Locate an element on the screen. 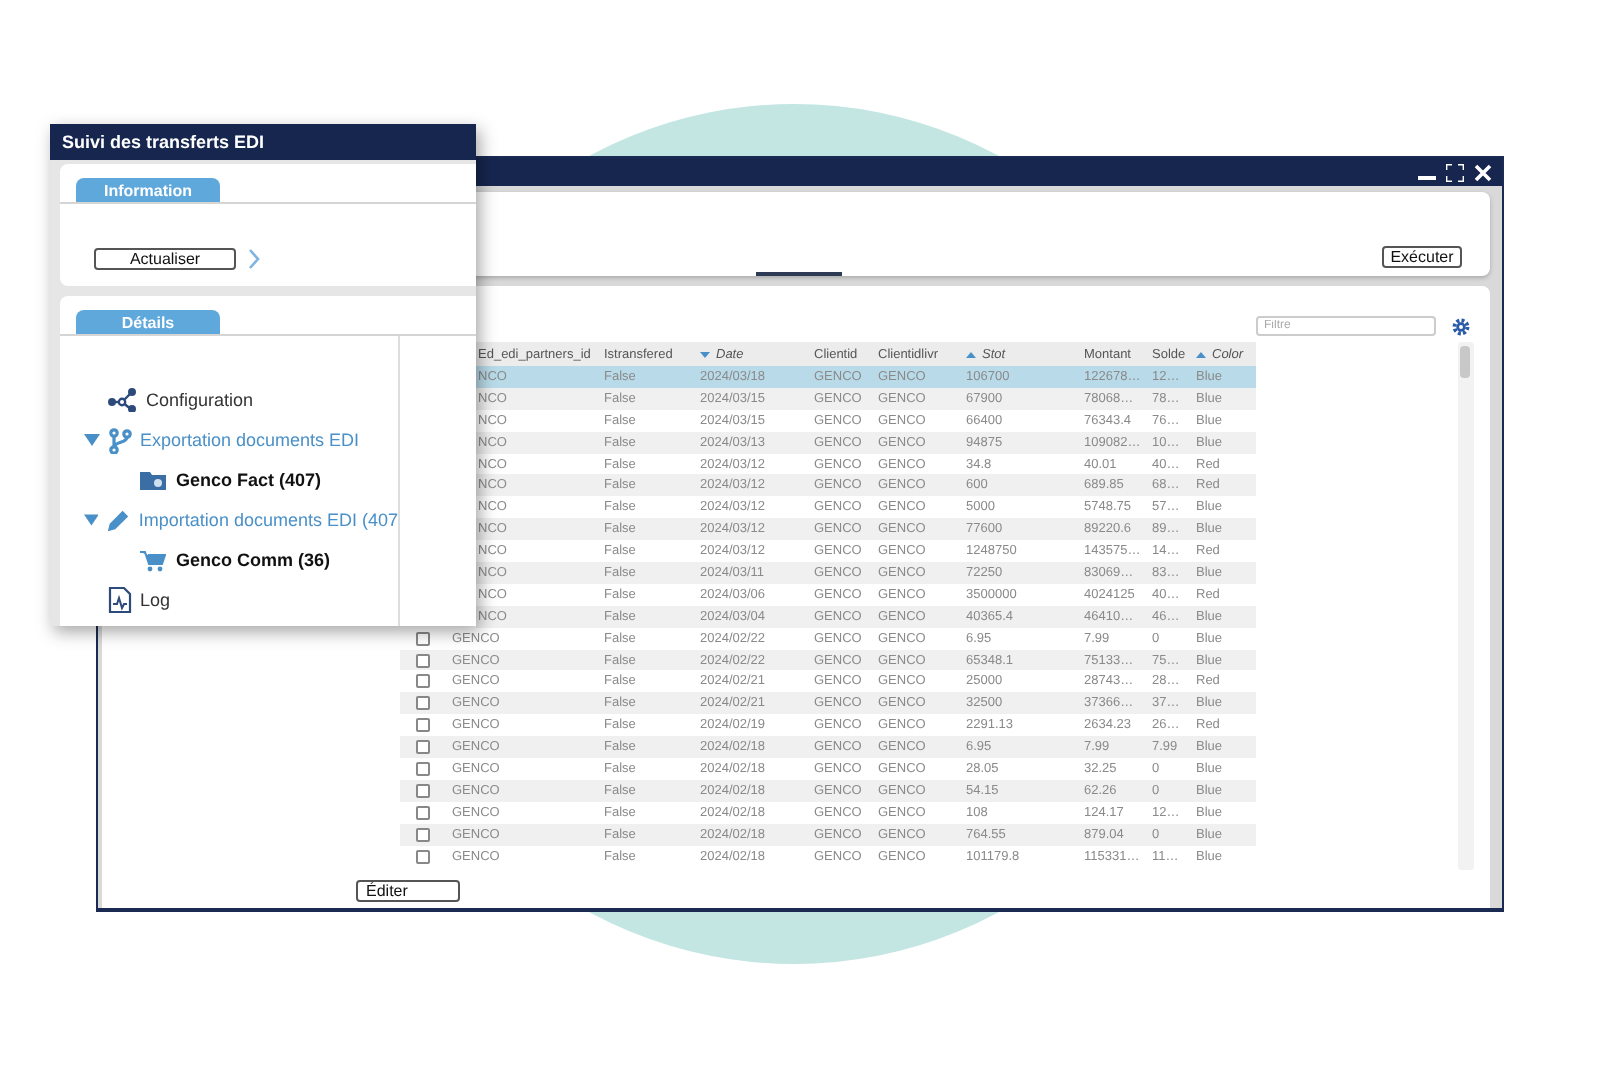 This screenshot has height=1066, width=1600. tree-item: Genco Comm (36) is located at coordinates (253, 560).